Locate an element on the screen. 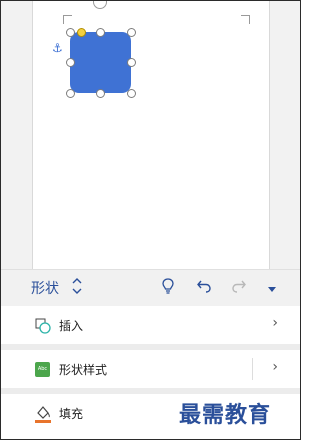 This screenshot has height=440, width=320. selected-rounded-rectangle-shape is located at coordinates (100, 62).